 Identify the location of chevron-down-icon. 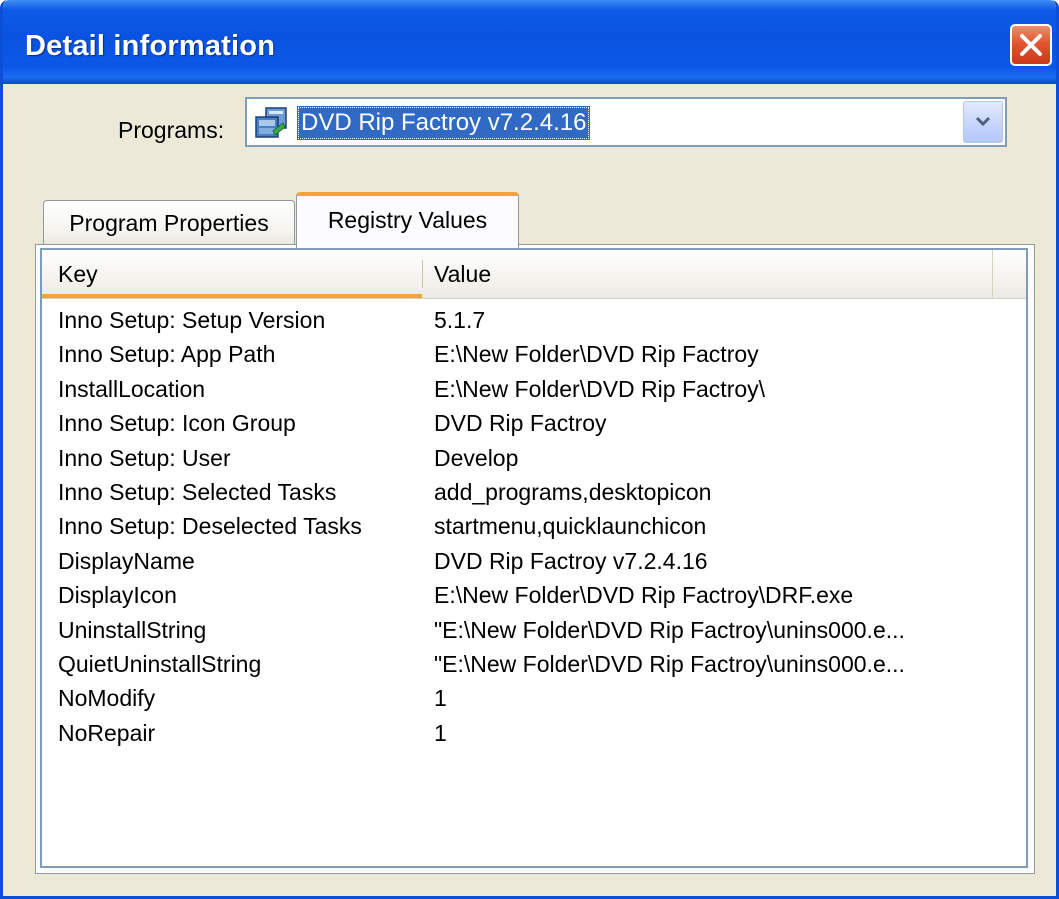
(983, 121).